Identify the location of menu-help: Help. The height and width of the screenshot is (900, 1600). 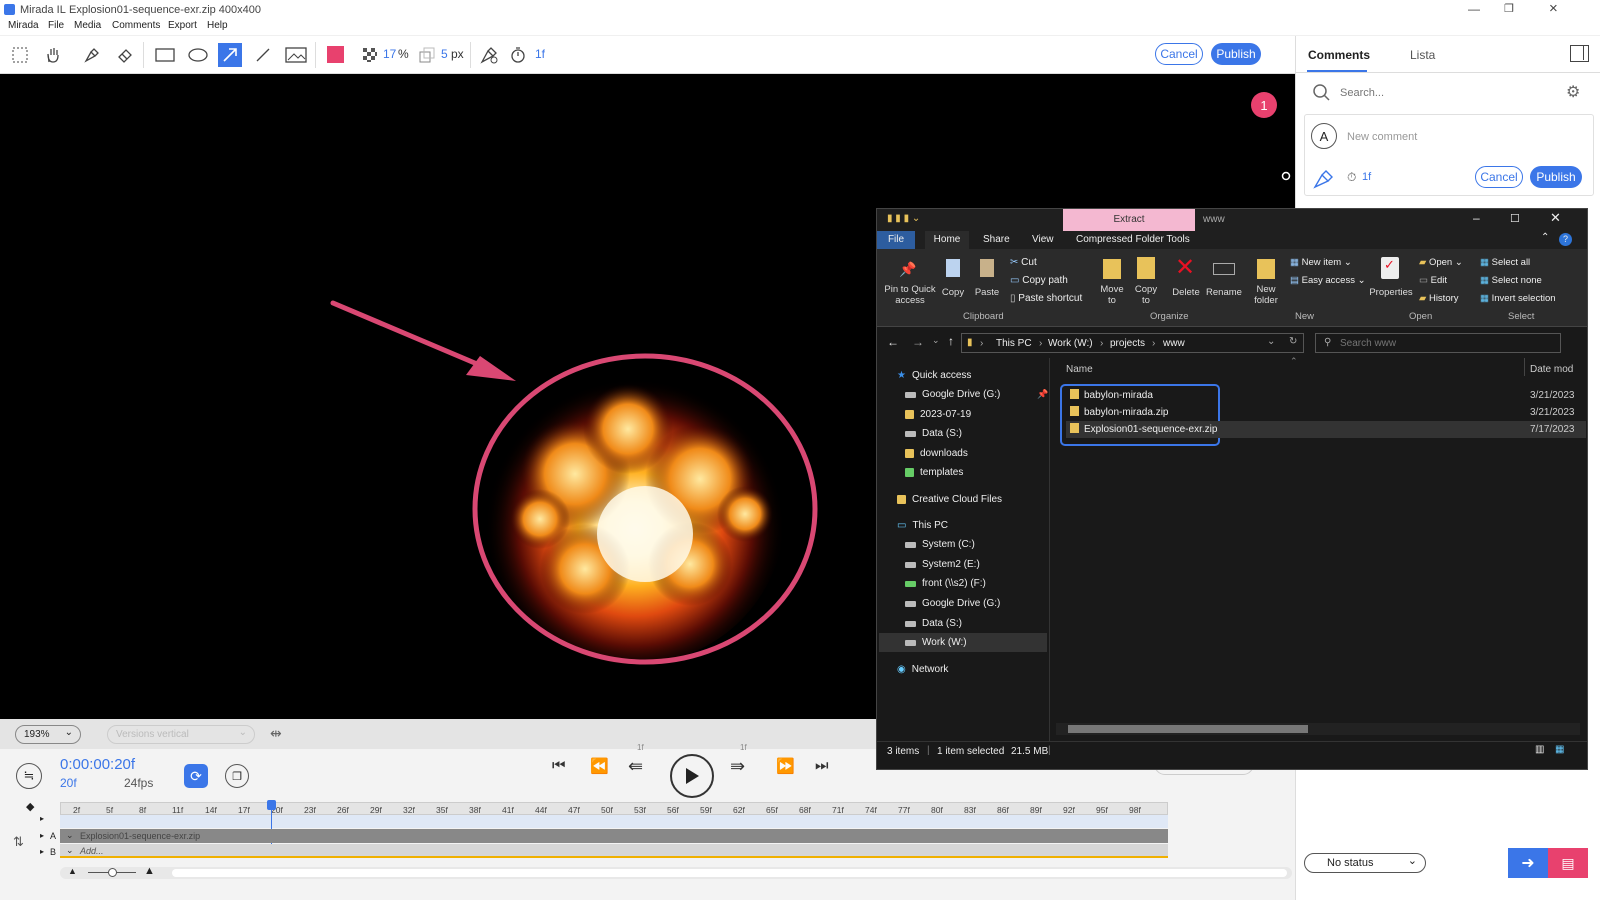
(217, 25).